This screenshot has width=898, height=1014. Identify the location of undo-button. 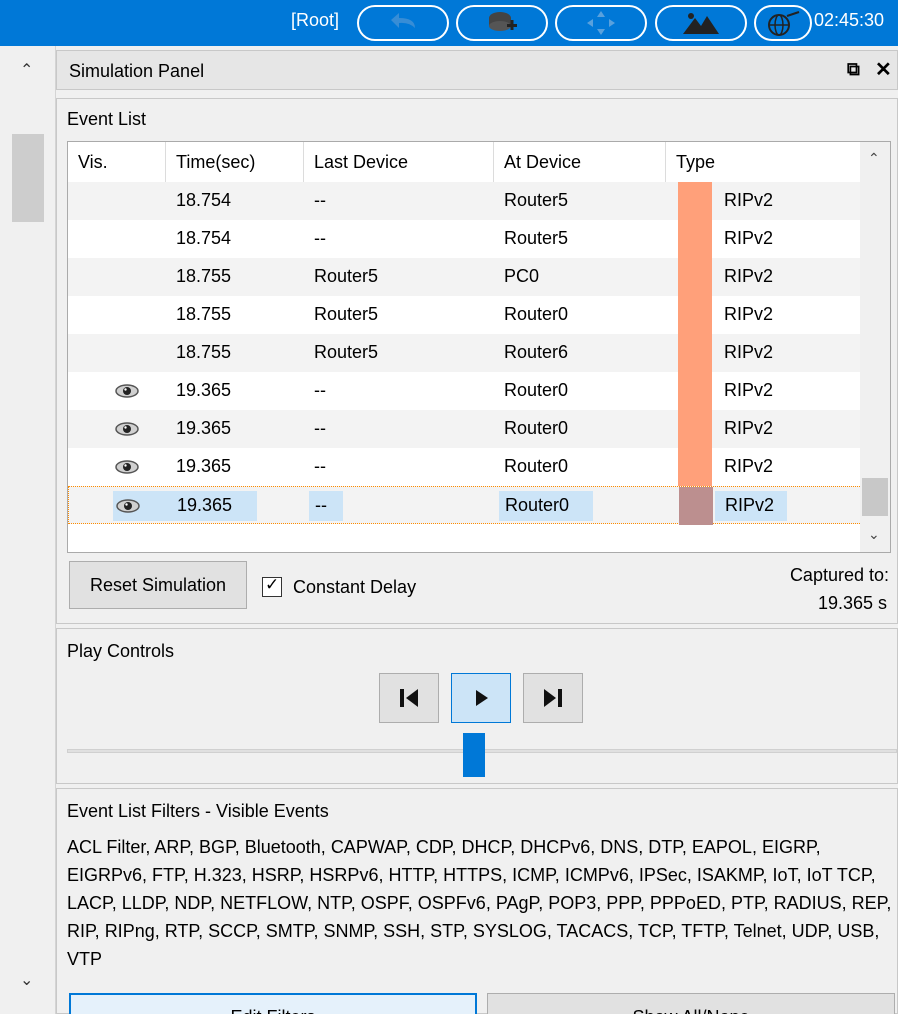
(403, 23).